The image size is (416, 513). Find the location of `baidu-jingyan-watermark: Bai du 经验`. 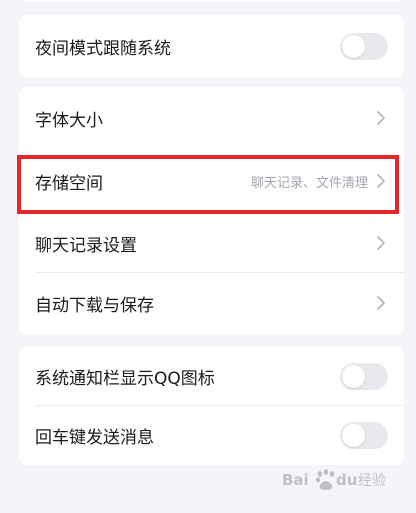

baidu-jingyan-watermark: Bai du 经验 is located at coordinates (342, 480).